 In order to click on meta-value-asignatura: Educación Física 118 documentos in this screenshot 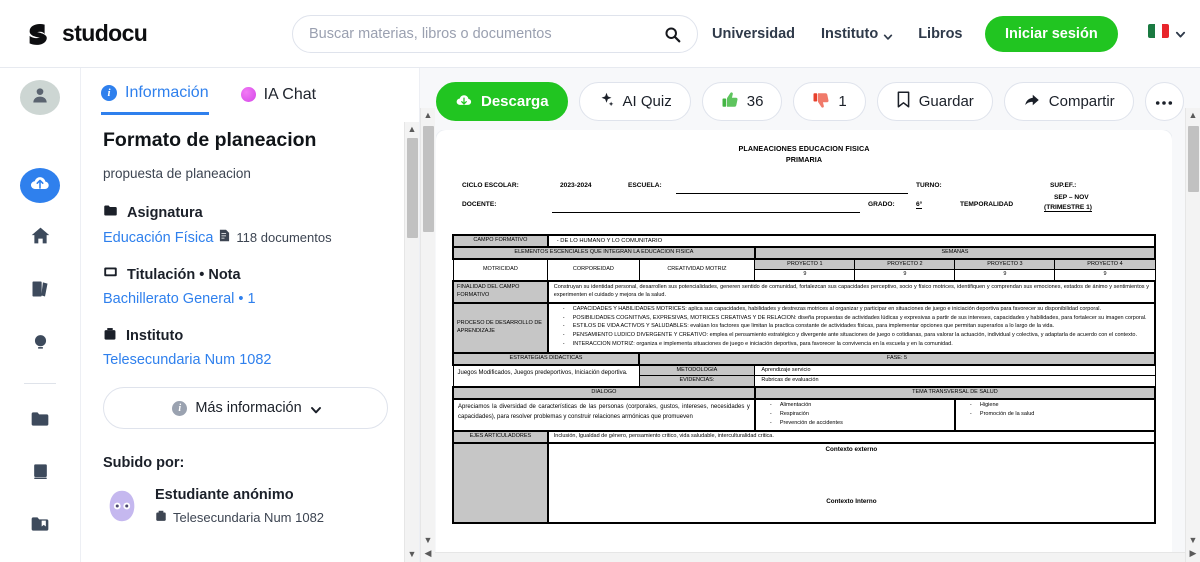, I will do `click(250, 237)`.